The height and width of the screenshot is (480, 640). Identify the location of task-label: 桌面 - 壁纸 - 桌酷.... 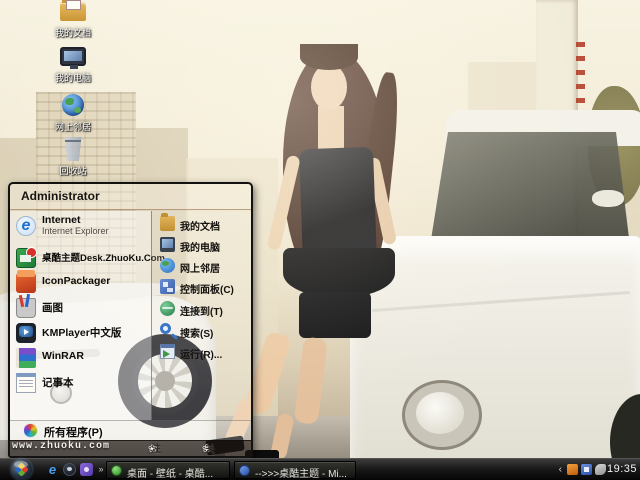
(170, 474).